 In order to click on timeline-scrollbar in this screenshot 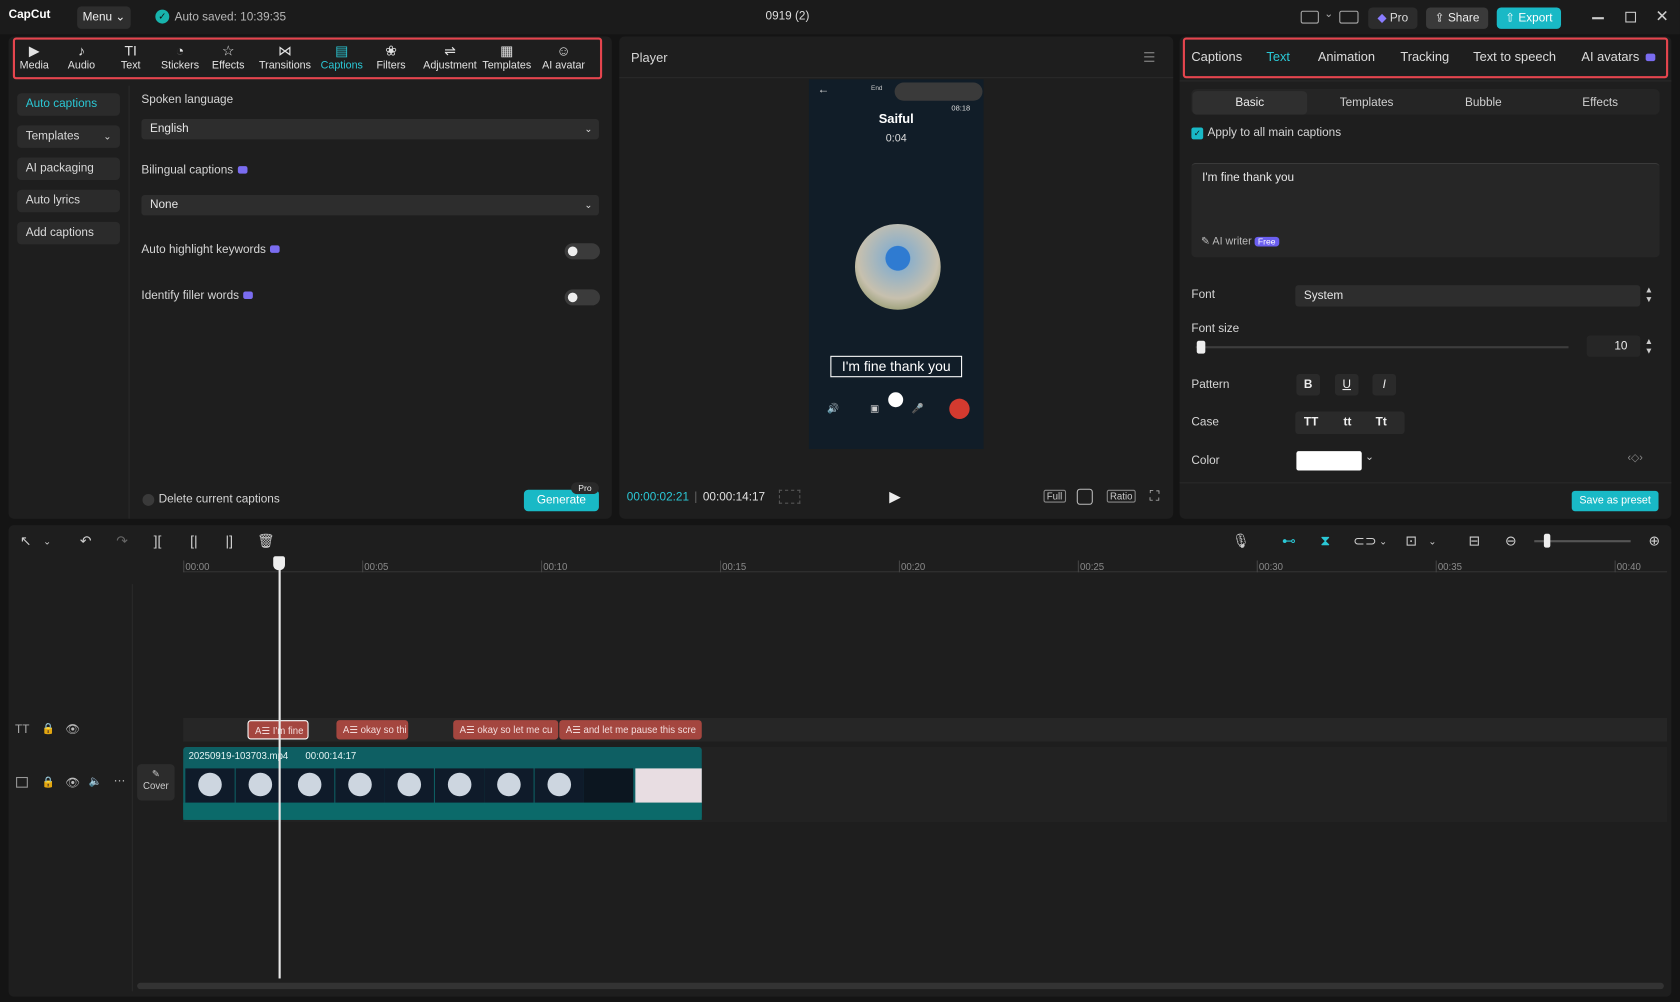, I will do `click(900, 986)`.